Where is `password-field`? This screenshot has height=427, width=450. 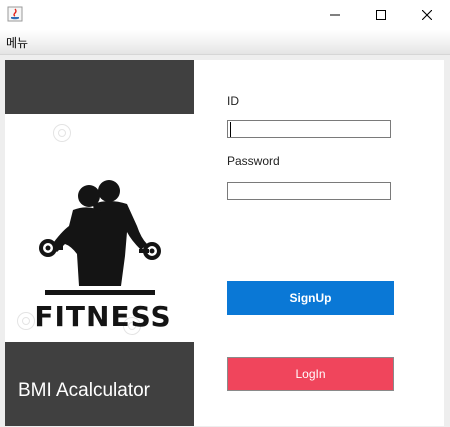 password-field is located at coordinates (309, 191).